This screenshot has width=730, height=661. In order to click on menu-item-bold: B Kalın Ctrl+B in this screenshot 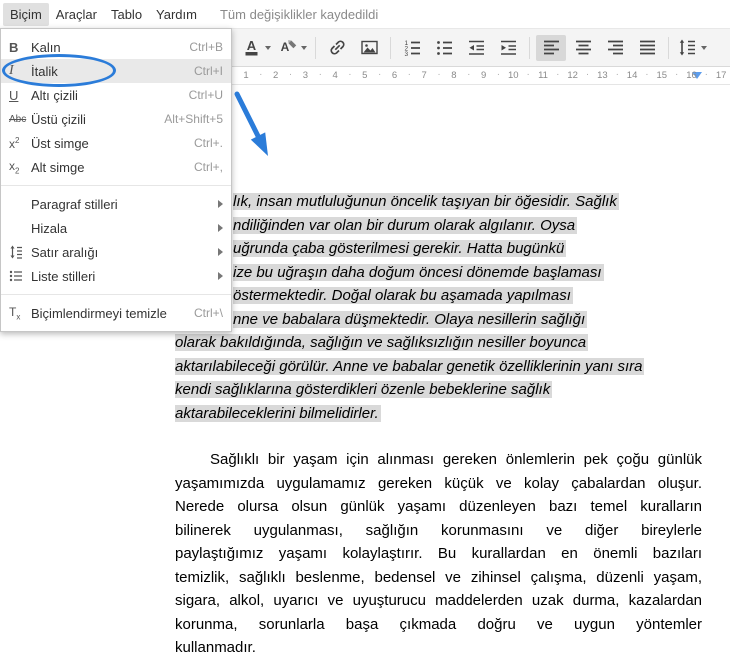, I will do `click(116, 47)`.